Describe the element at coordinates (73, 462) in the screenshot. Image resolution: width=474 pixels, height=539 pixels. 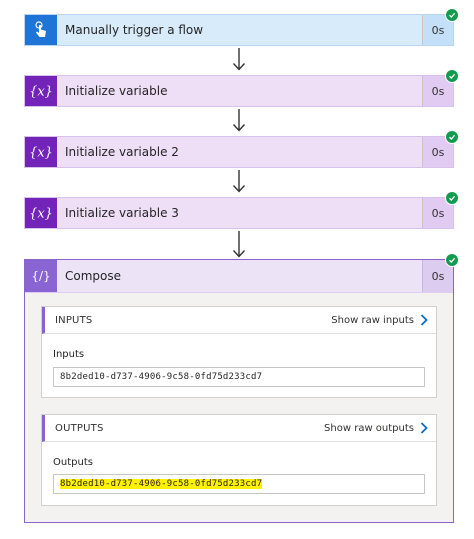
I see `outputs-field-label: Outputs` at that location.